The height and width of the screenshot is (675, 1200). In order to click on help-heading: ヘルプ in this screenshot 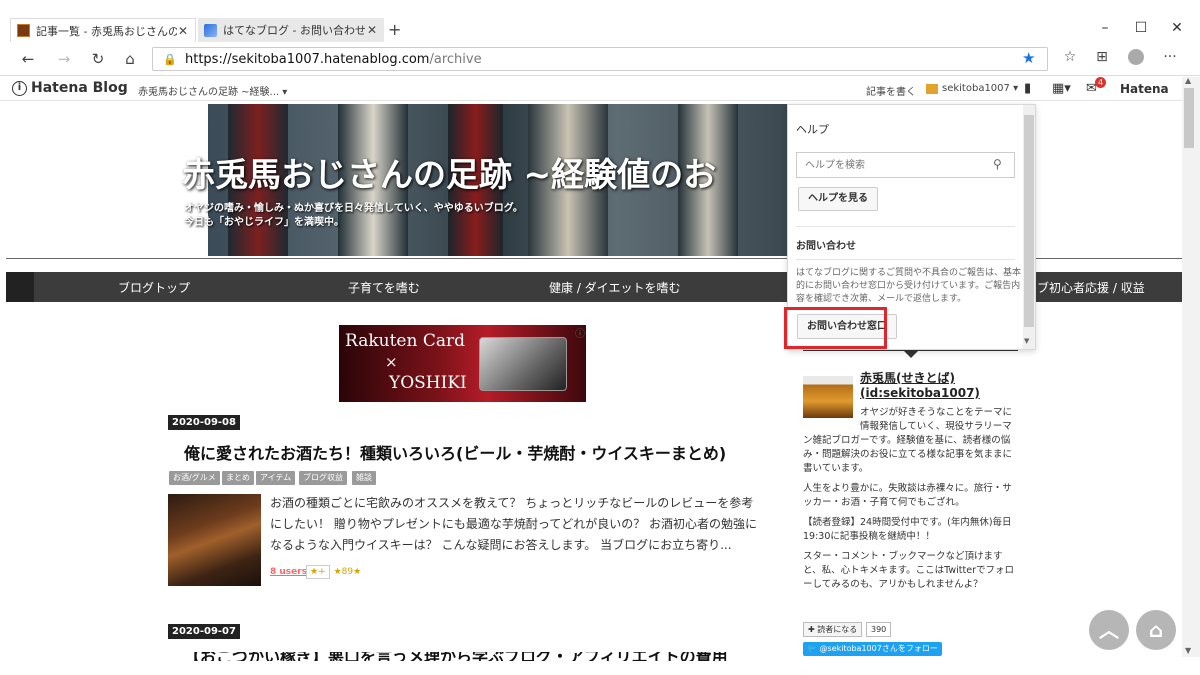, I will do `click(812, 129)`.